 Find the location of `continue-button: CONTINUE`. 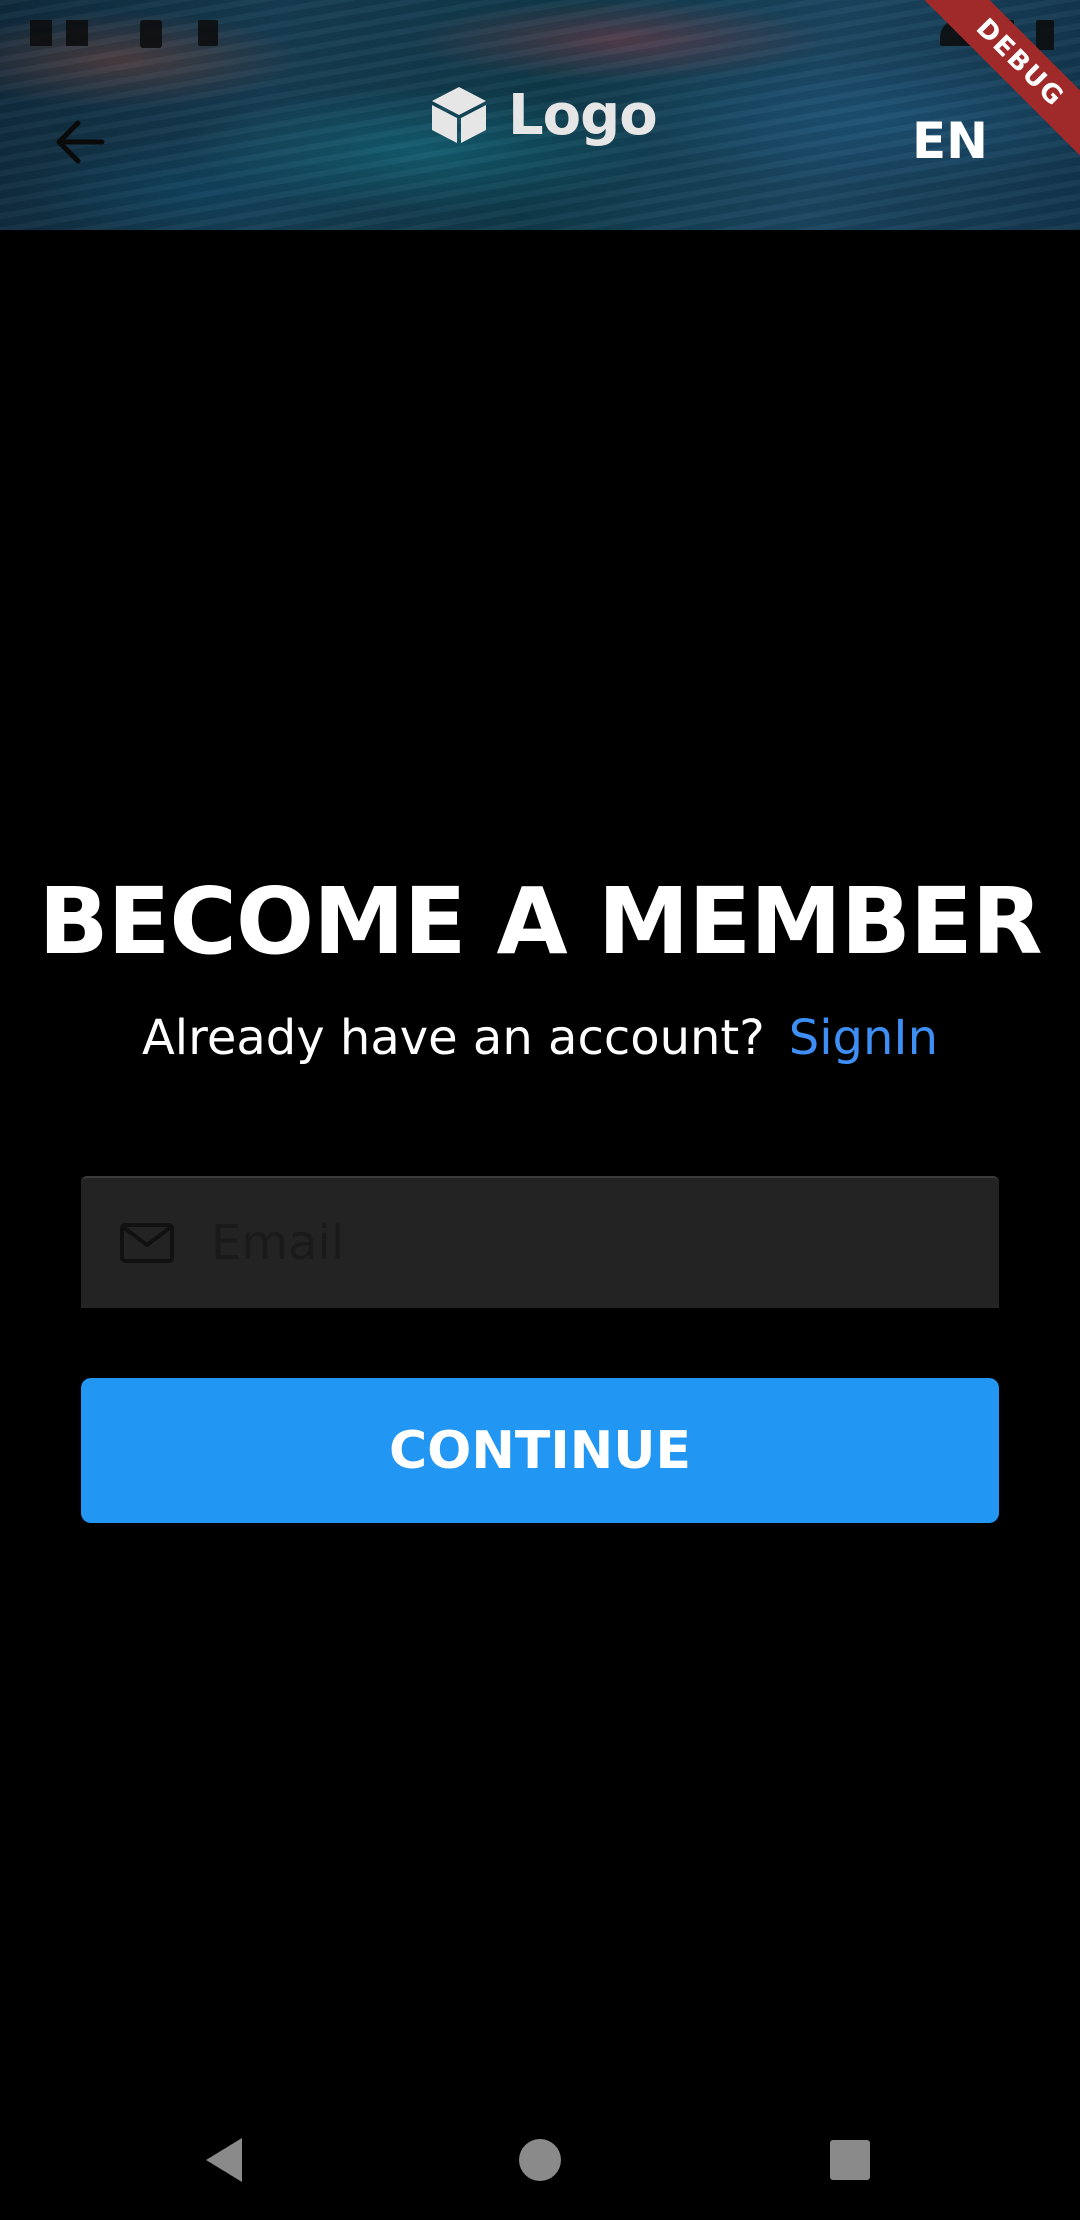

continue-button: CONTINUE is located at coordinates (540, 1450).